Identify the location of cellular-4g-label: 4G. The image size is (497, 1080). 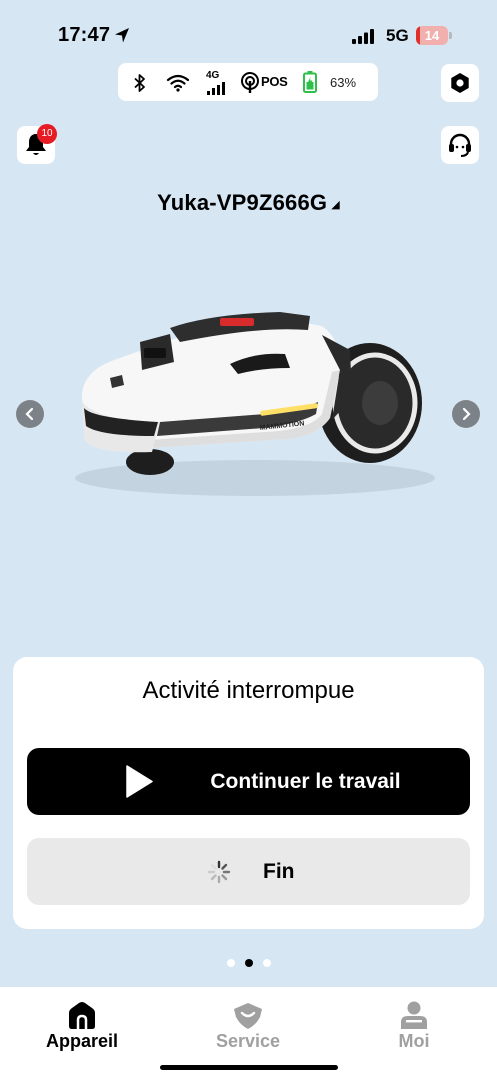
(213, 75).